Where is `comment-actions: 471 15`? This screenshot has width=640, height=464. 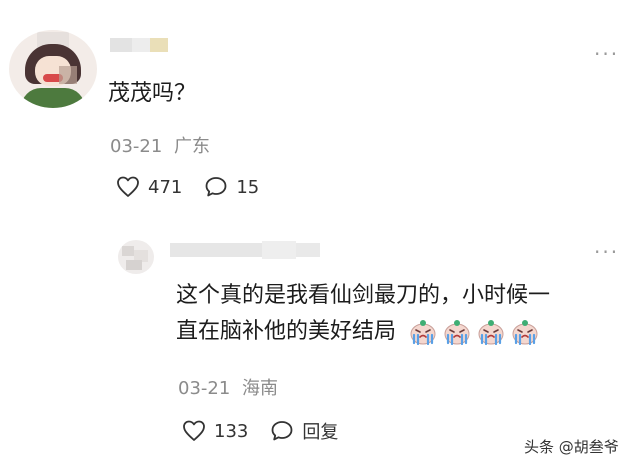
comment-actions: 471 15 is located at coordinates (198, 187).